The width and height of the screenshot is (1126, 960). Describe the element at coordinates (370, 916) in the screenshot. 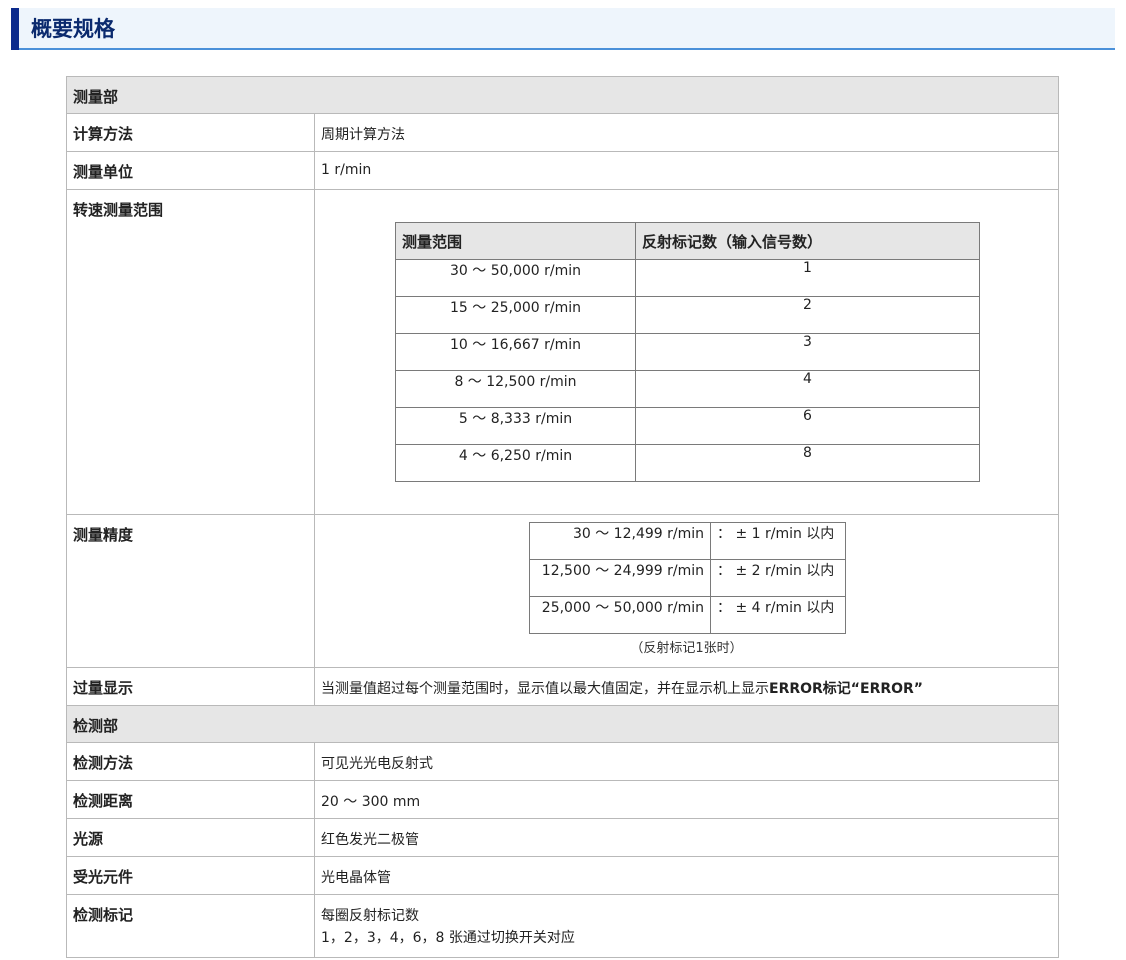

I see `mark-value-line1: 每圈反射标记数` at that location.